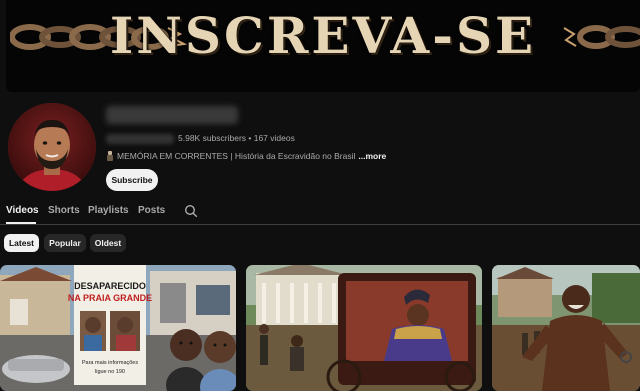 Image resolution: width=640 pixels, height=391 pixels. What do you see at coordinates (110, 298) in the screenshot?
I see `poster-subheadline: NA PRAIA GRANDE` at bounding box center [110, 298].